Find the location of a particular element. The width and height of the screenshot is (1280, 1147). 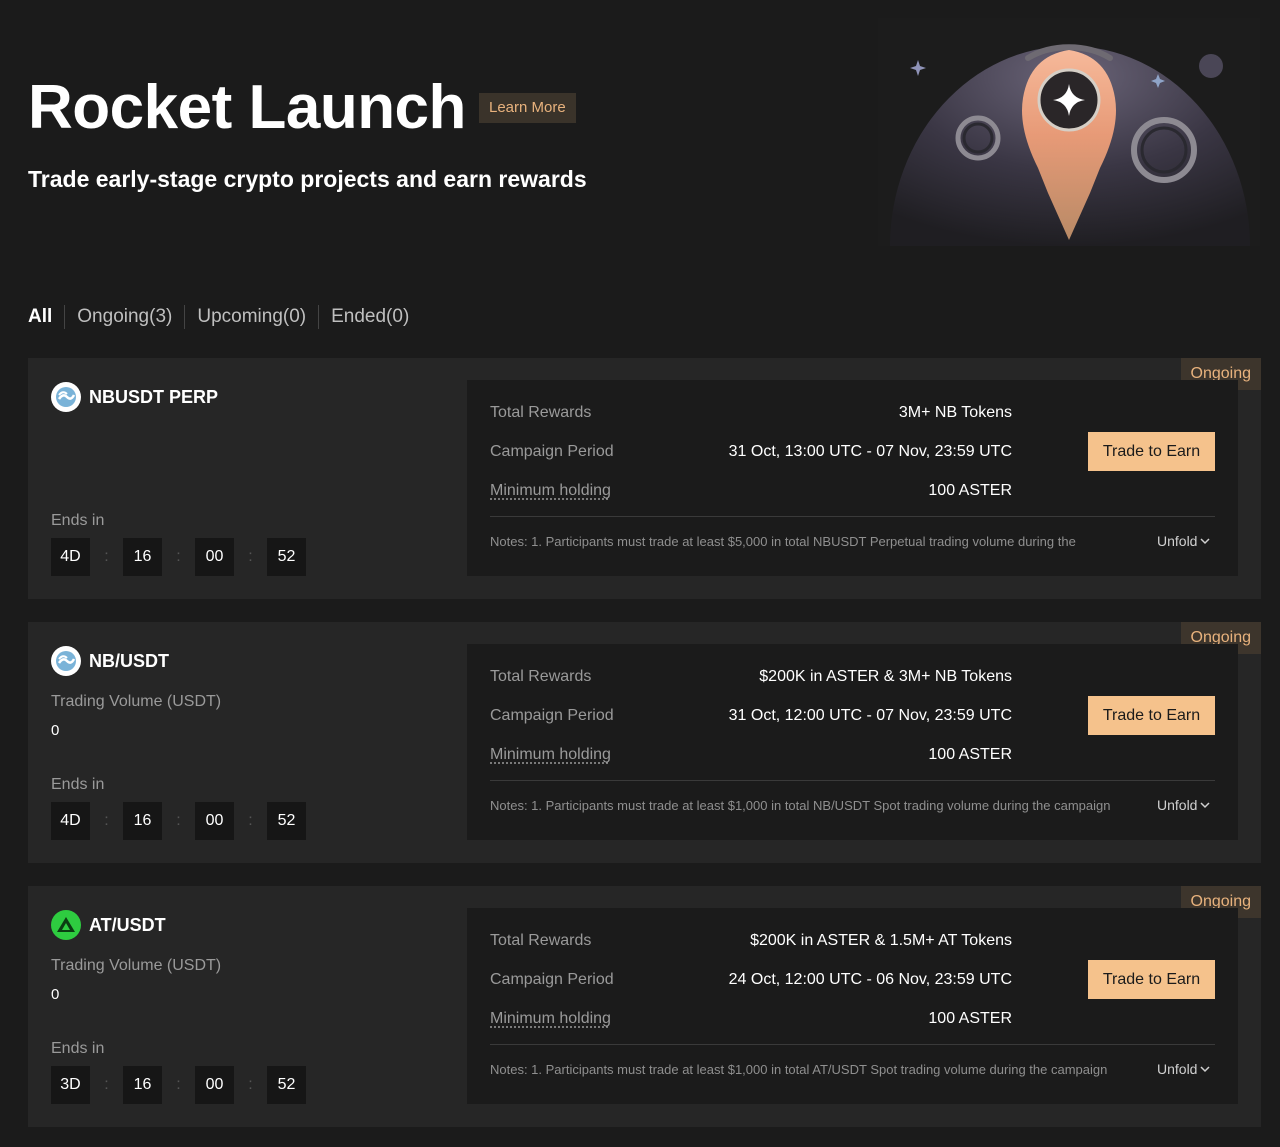

countdown-timer: 3D : 16 : 00 : 52 is located at coordinates (178, 1085).